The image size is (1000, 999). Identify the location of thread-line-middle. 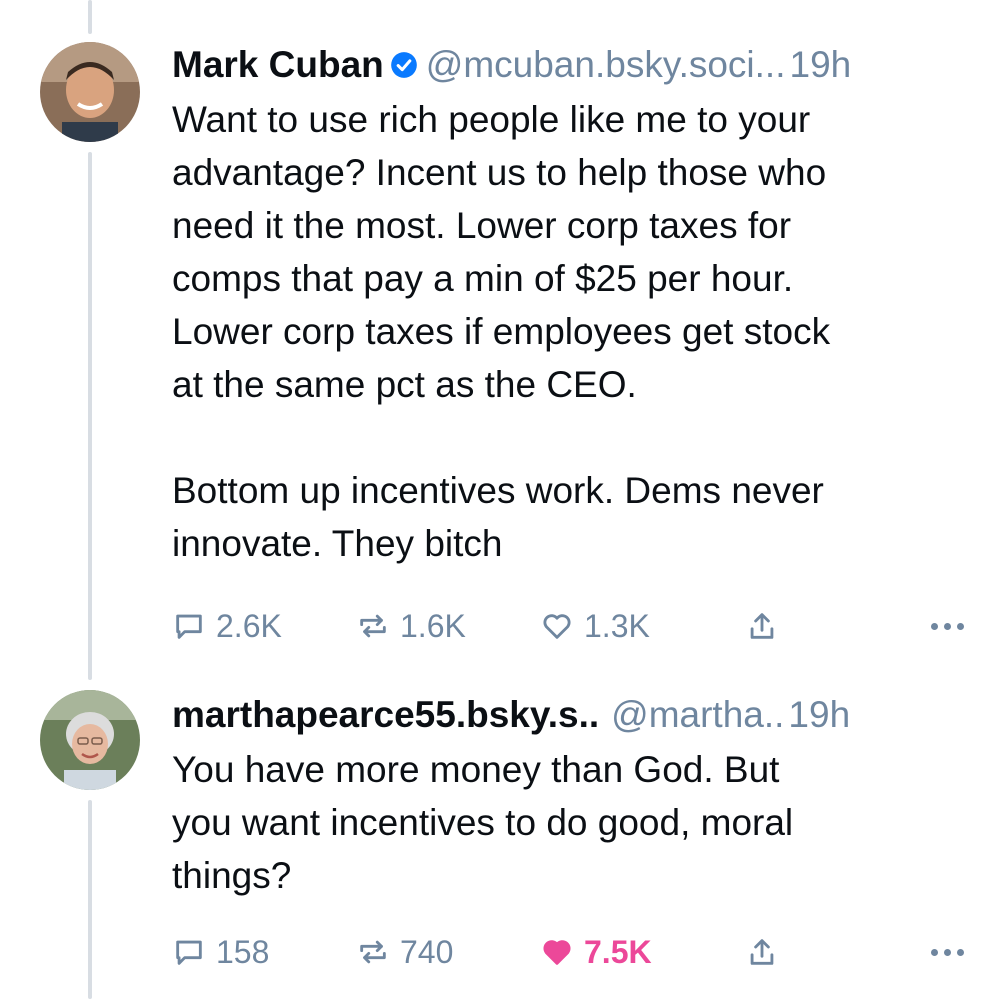
(90, 416).